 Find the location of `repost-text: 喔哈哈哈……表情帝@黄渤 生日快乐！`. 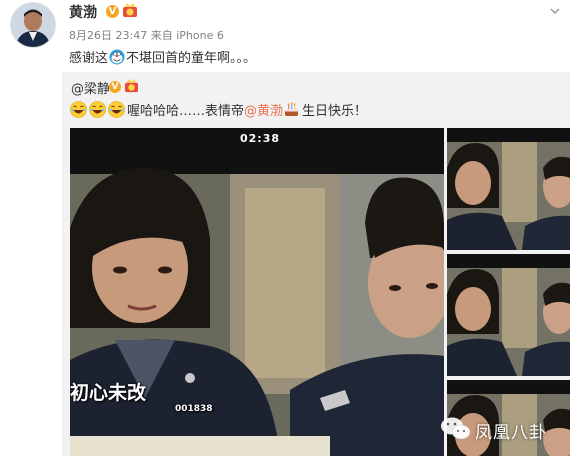

repost-text: 喔哈哈哈……表情帝@黄渤 生日快乐！ is located at coordinates (218, 109).